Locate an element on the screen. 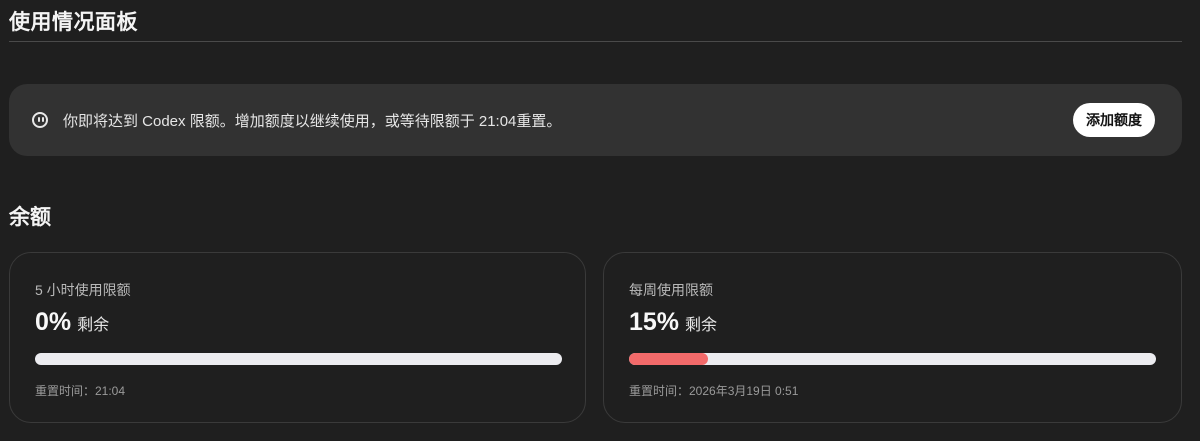 Image resolution: width=1200 pixels, height=441 pixels. card-label: 5 小时使用限额 is located at coordinates (83, 290).